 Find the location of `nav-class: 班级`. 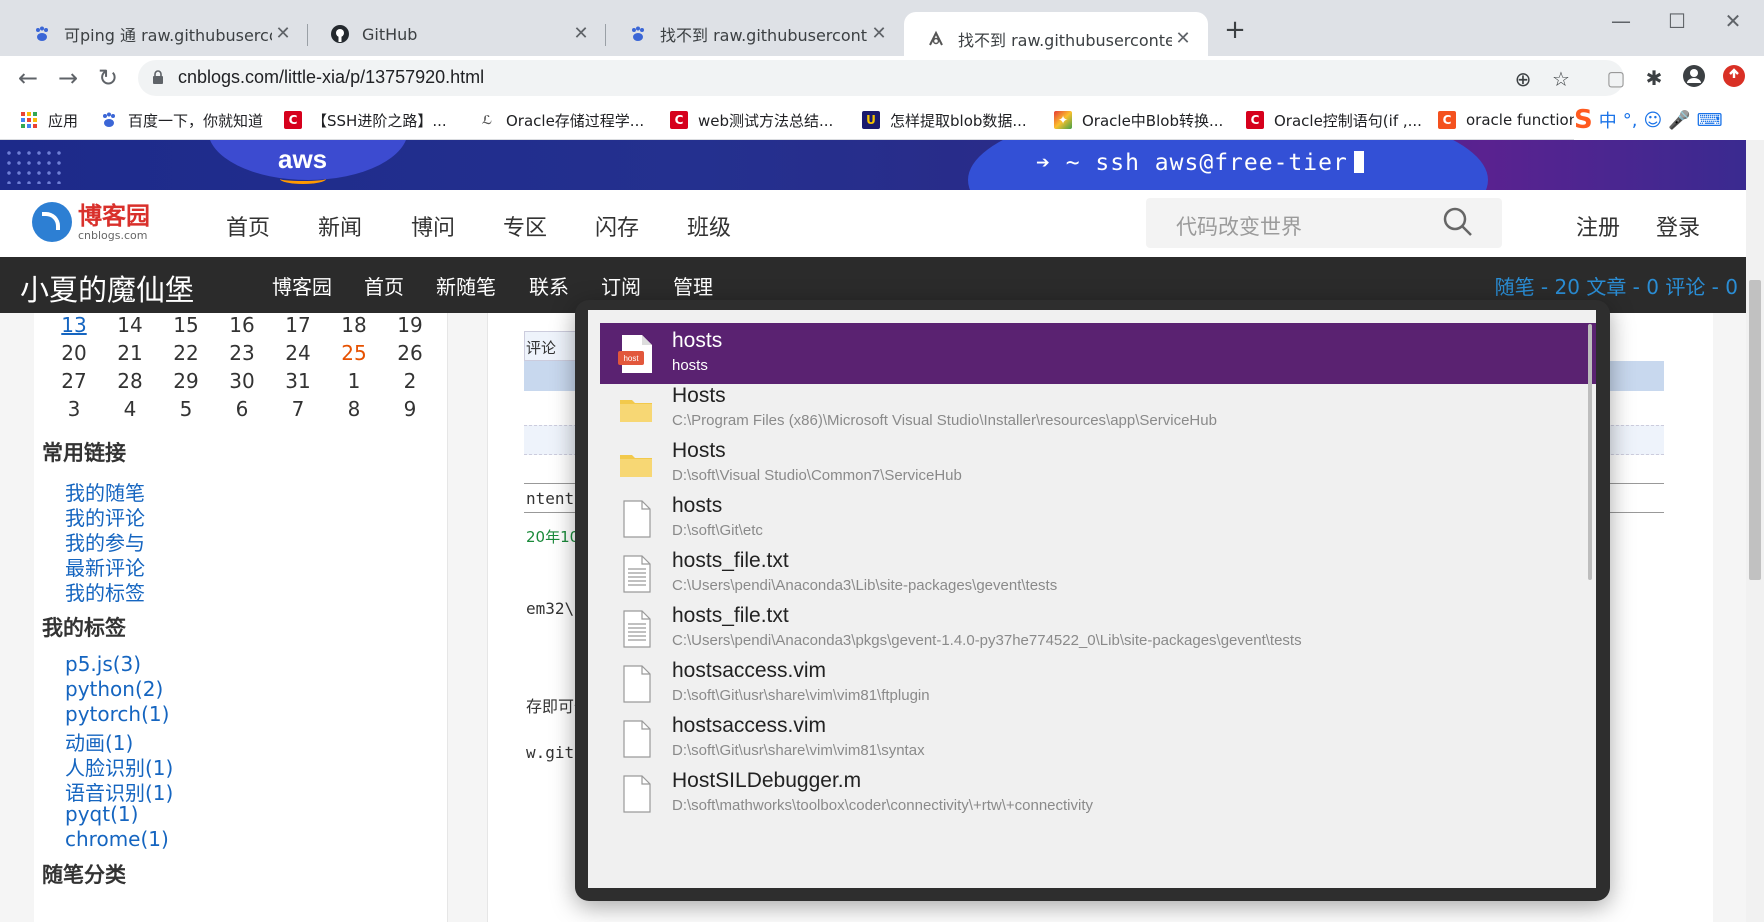

nav-class: 班级 is located at coordinates (709, 226).